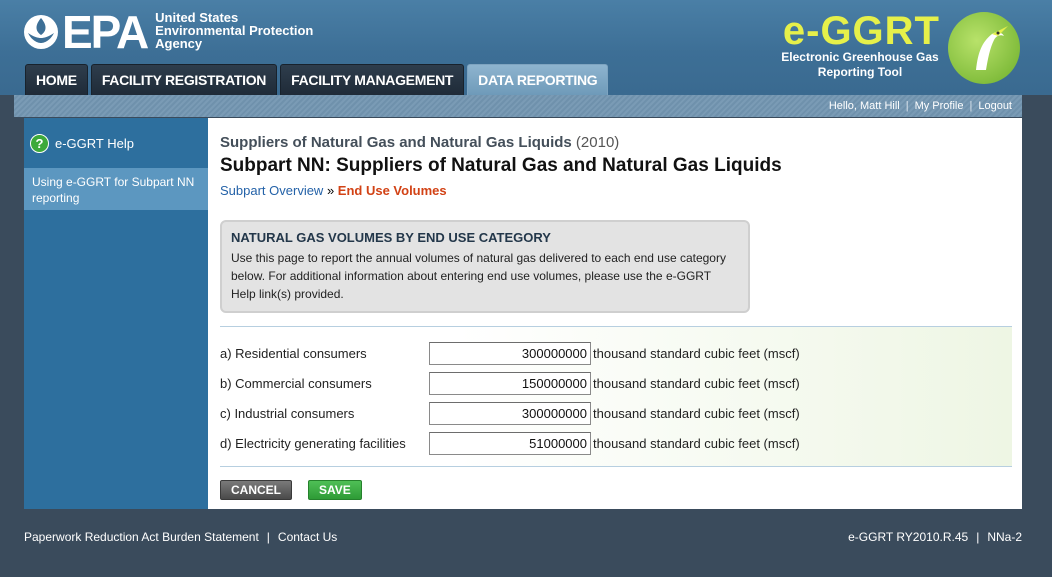  Describe the element at coordinates (105, 32) in the screenshot. I see `epa-wordmark: EPA` at that location.